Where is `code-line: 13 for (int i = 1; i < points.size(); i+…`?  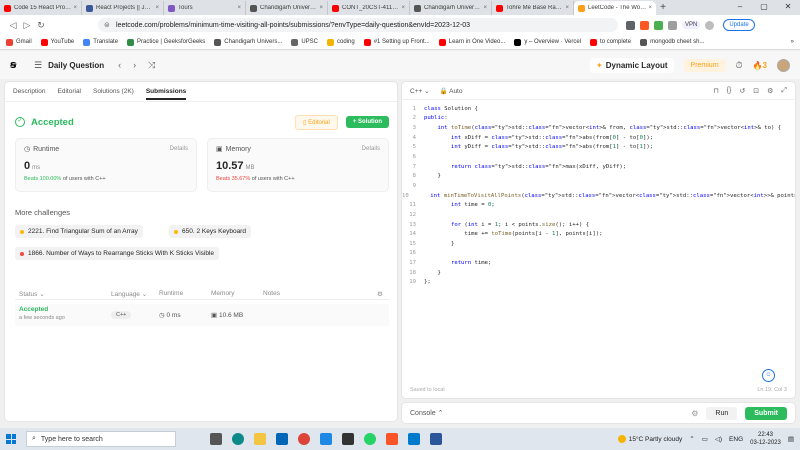 code-line: 13 for (int i = 1; i < points.size(); i+… is located at coordinates (598, 225).